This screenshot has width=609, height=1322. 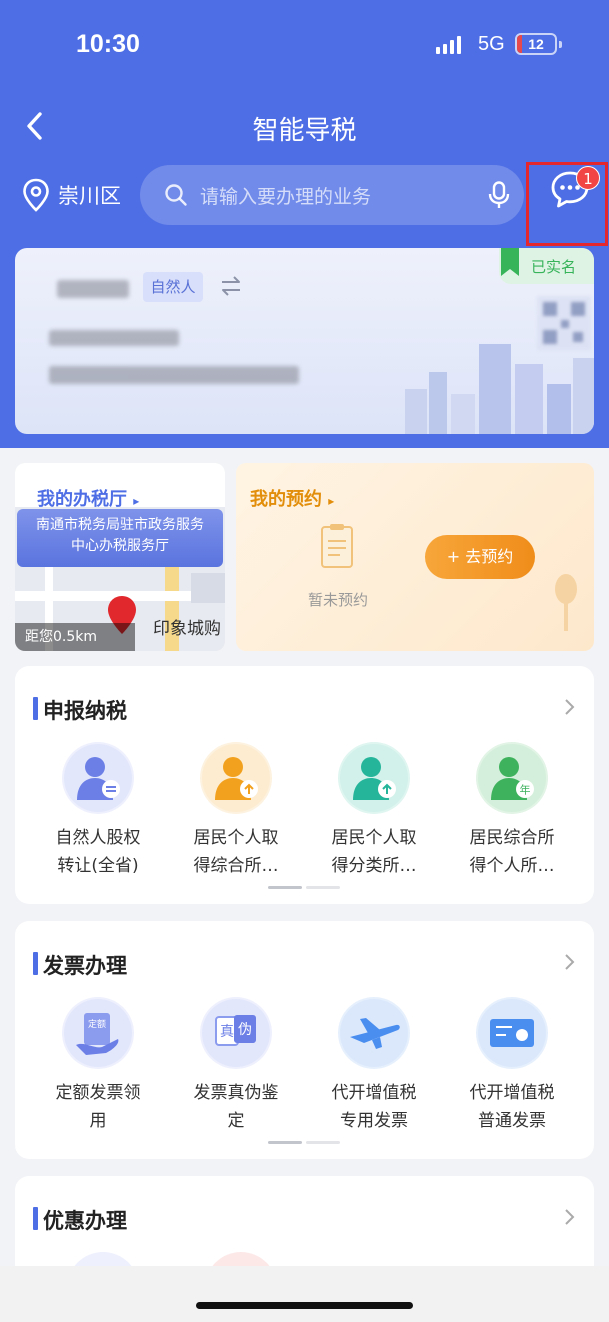 What do you see at coordinates (567, 204) in the screenshot?
I see `highlight-box` at bounding box center [567, 204].